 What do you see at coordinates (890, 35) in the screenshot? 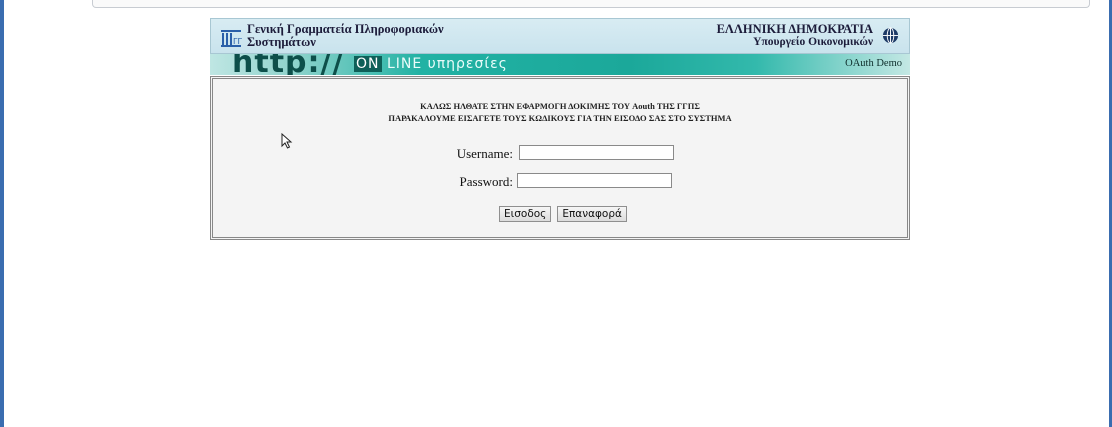
I see `globe-icon` at bounding box center [890, 35].